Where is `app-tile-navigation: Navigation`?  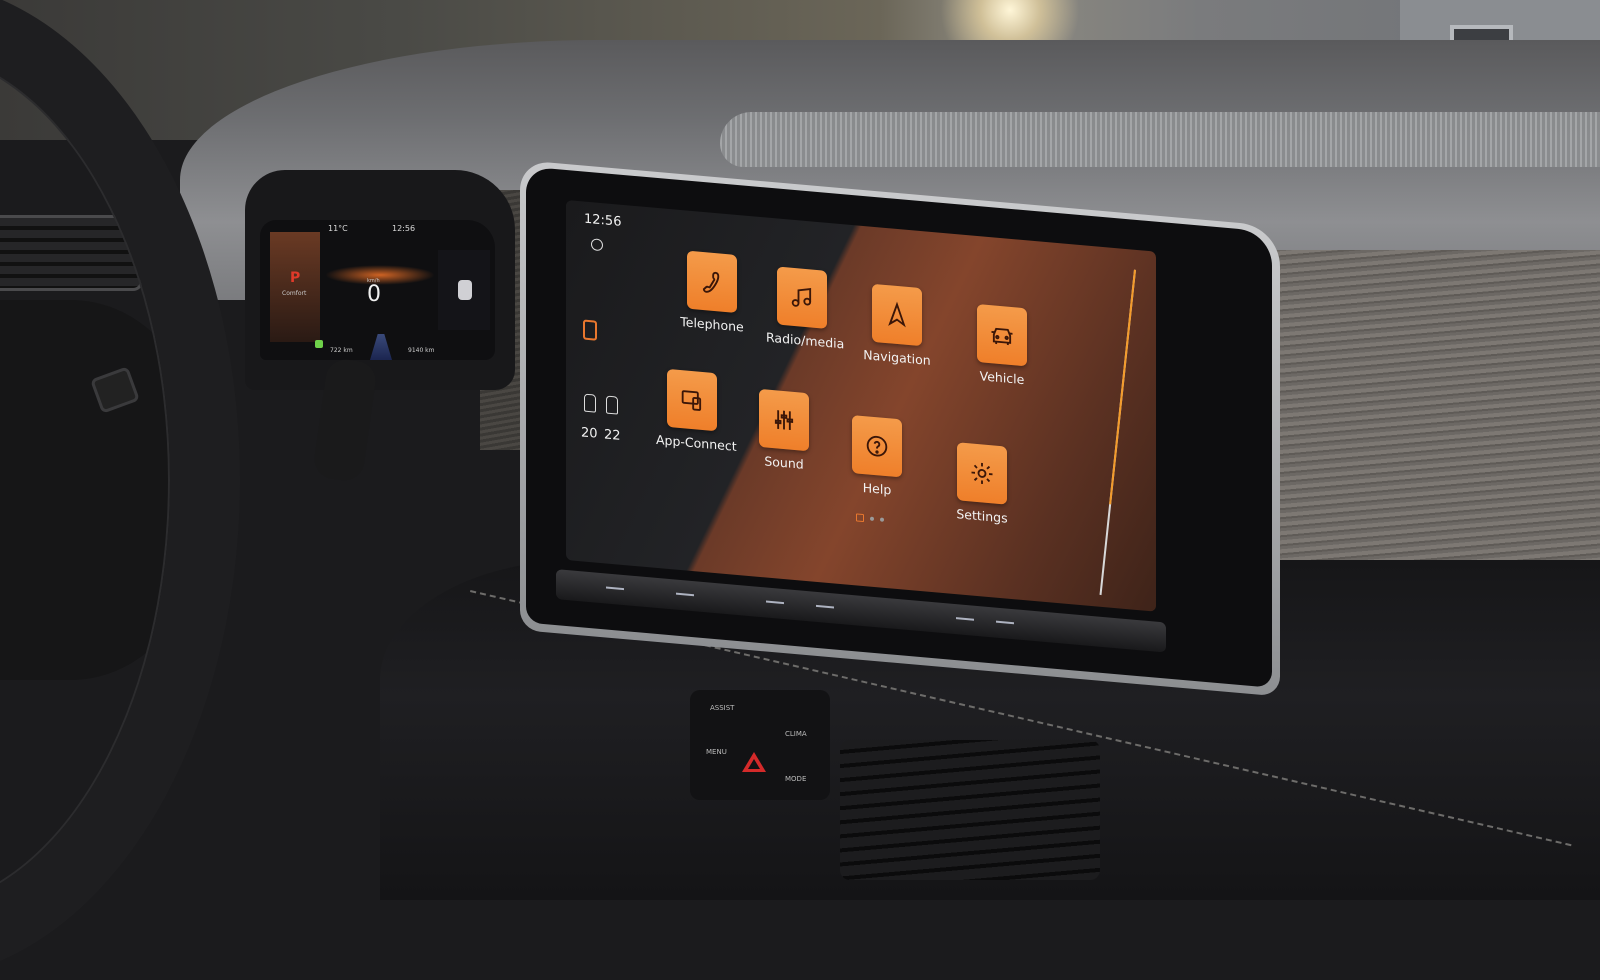
app-tile-navigation: Navigation is located at coordinates (897, 325).